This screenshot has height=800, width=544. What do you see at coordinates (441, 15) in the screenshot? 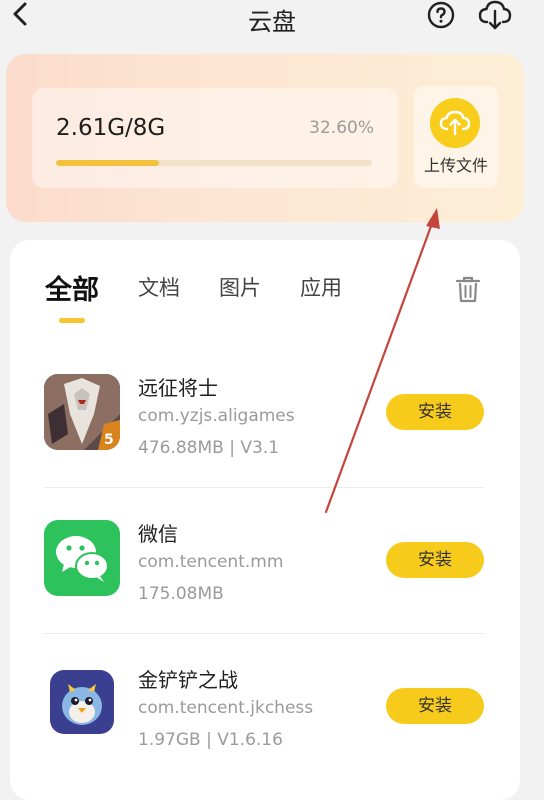
I see `question-circle-icon` at bounding box center [441, 15].